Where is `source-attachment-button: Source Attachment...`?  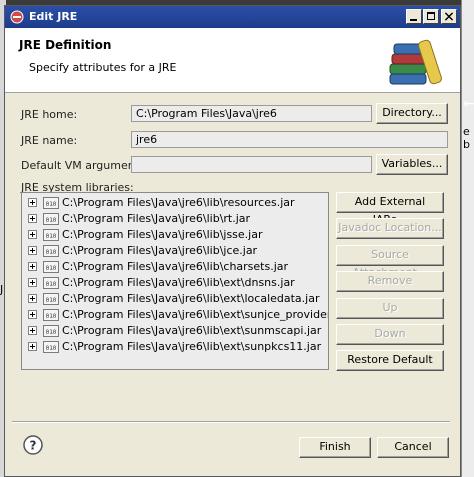
source-attachment-button: Source Attachment... is located at coordinates (390, 262).